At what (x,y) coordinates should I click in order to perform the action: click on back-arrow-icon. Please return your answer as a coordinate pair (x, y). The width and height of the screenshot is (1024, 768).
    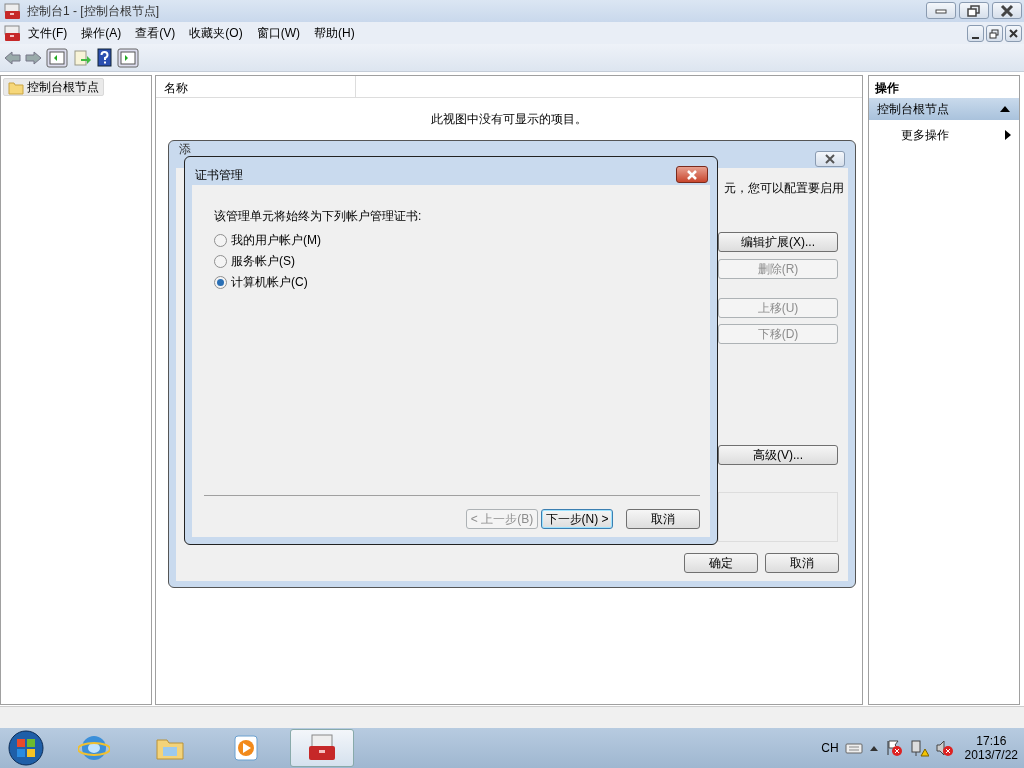
    Looking at the image, I should click on (12, 57).